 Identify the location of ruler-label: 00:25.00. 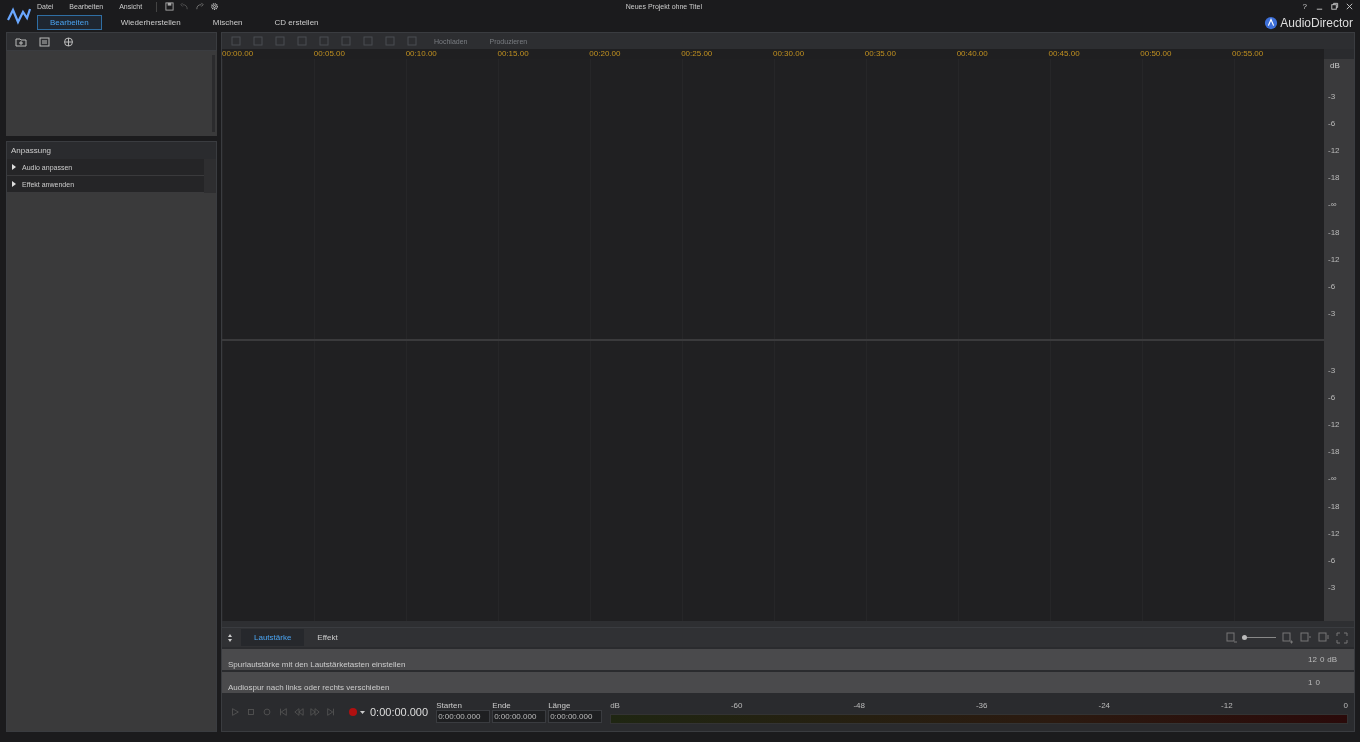
(697, 54).